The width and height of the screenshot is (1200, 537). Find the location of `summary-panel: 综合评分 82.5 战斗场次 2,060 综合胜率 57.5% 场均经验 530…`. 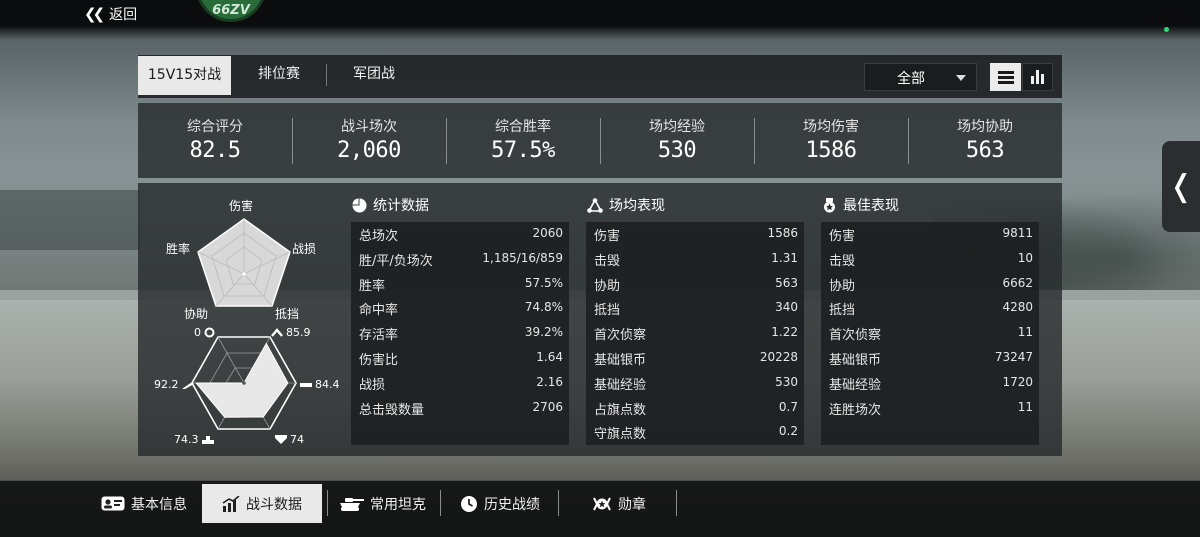

summary-panel: 综合评分 82.5 战斗场次 2,060 综合胜率 57.5% 场均经验 530… is located at coordinates (600, 140).